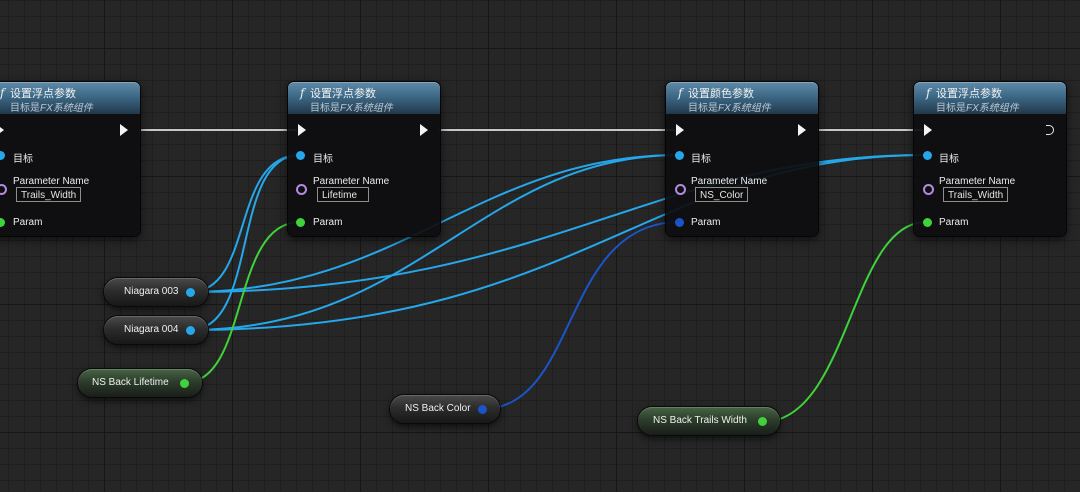 This screenshot has width=1080, height=492. I want to click on variable-label: NS Back Lifetime, so click(130, 382).